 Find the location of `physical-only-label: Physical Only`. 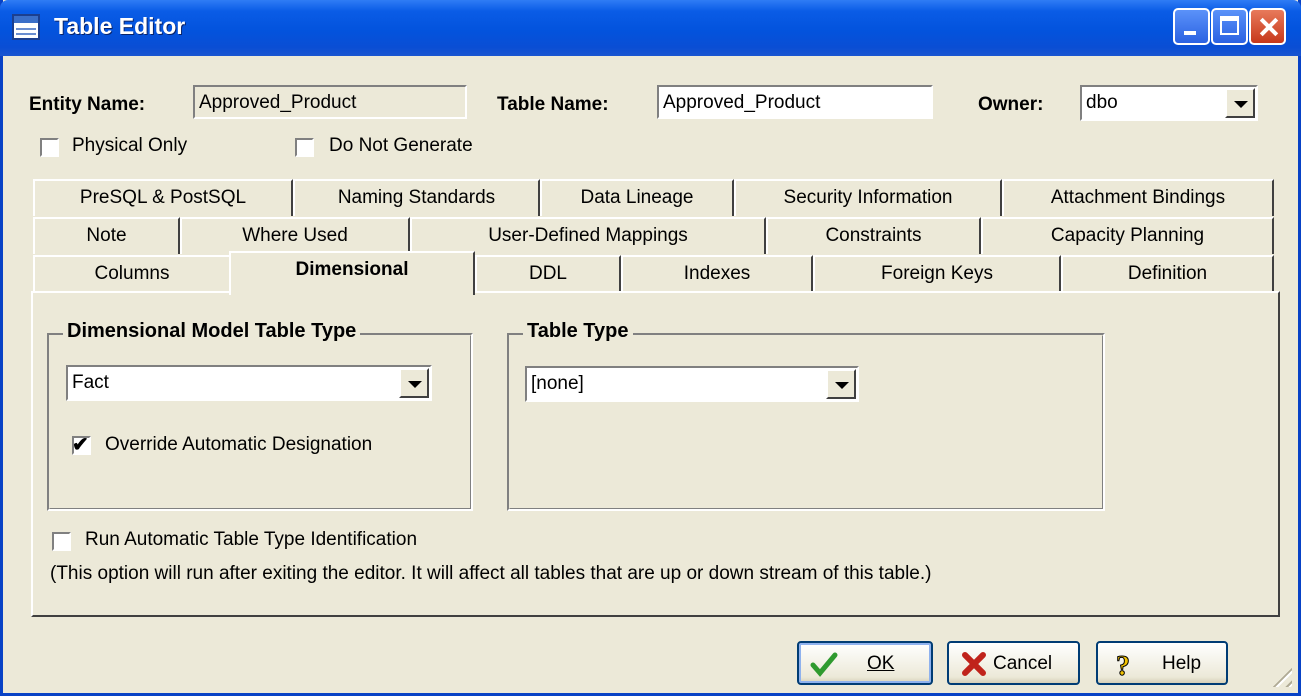

physical-only-label: Physical Only is located at coordinates (130, 145).